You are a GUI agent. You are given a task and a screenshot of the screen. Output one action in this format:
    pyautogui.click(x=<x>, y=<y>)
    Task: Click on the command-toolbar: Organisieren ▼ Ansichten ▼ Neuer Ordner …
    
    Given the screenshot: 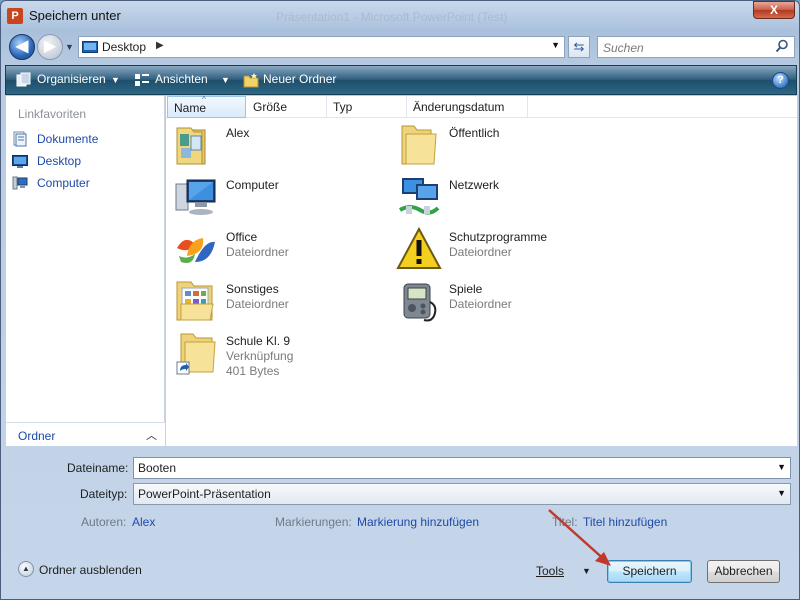 What is the action you would take?
    pyautogui.click(x=401, y=80)
    